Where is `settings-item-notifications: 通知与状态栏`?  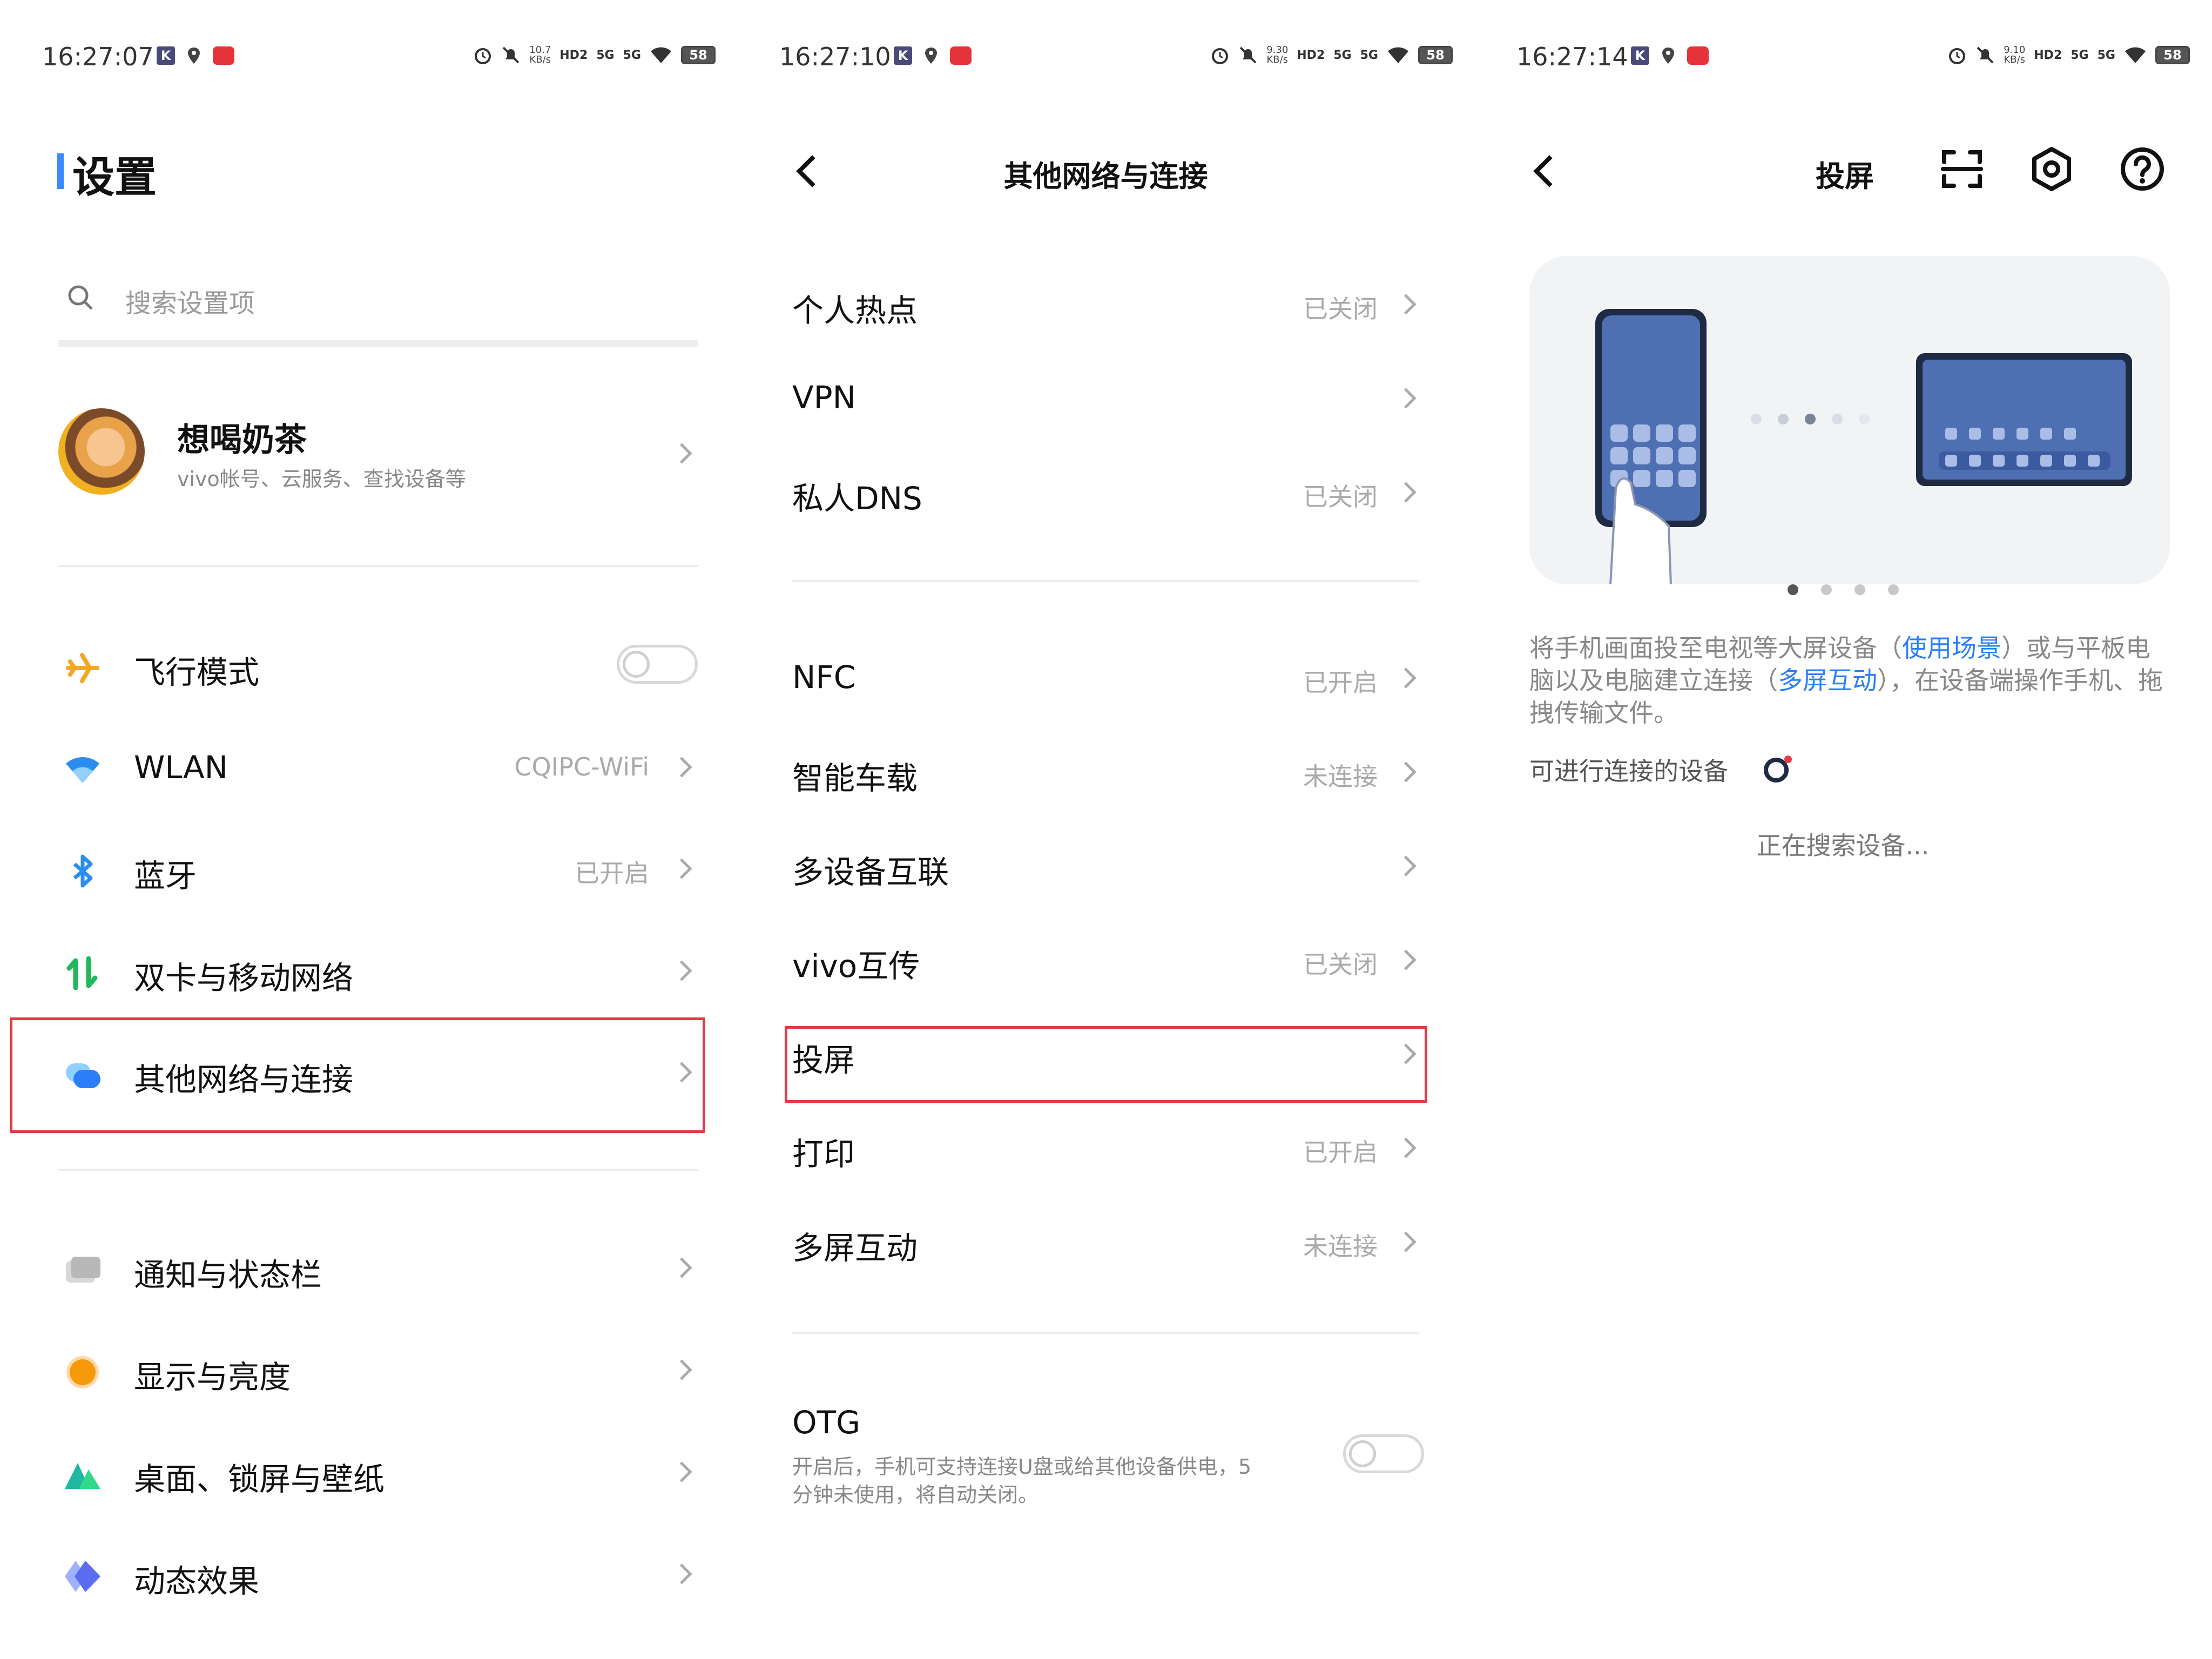
settings-item-notifications: 通知与状态栏 is located at coordinates (378, 1267).